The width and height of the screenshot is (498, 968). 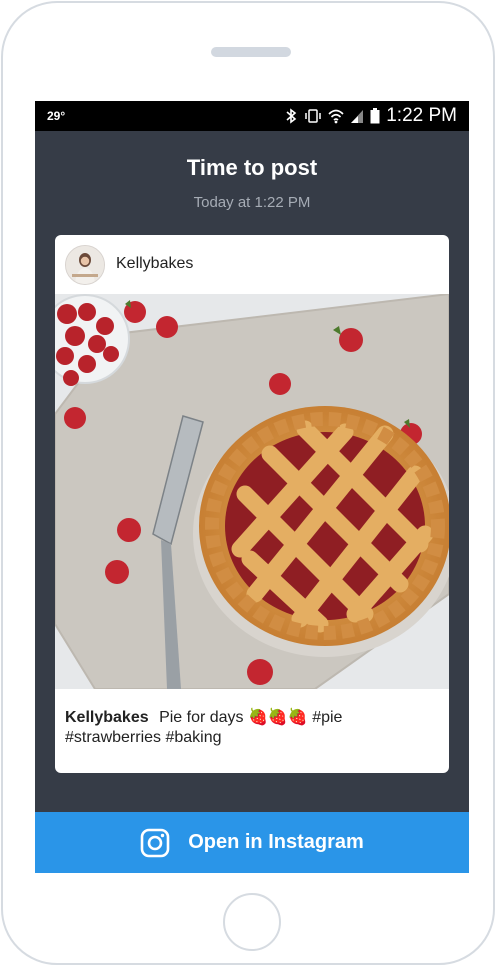 I want to click on status-bar: 29° 1:22 PM, so click(x=252, y=116).